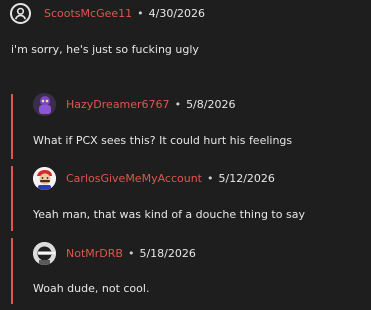 The height and width of the screenshot is (310, 371). What do you see at coordinates (246, 178) in the screenshot?
I see `comment-date: 5/12/2026` at bounding box center [246, 178].